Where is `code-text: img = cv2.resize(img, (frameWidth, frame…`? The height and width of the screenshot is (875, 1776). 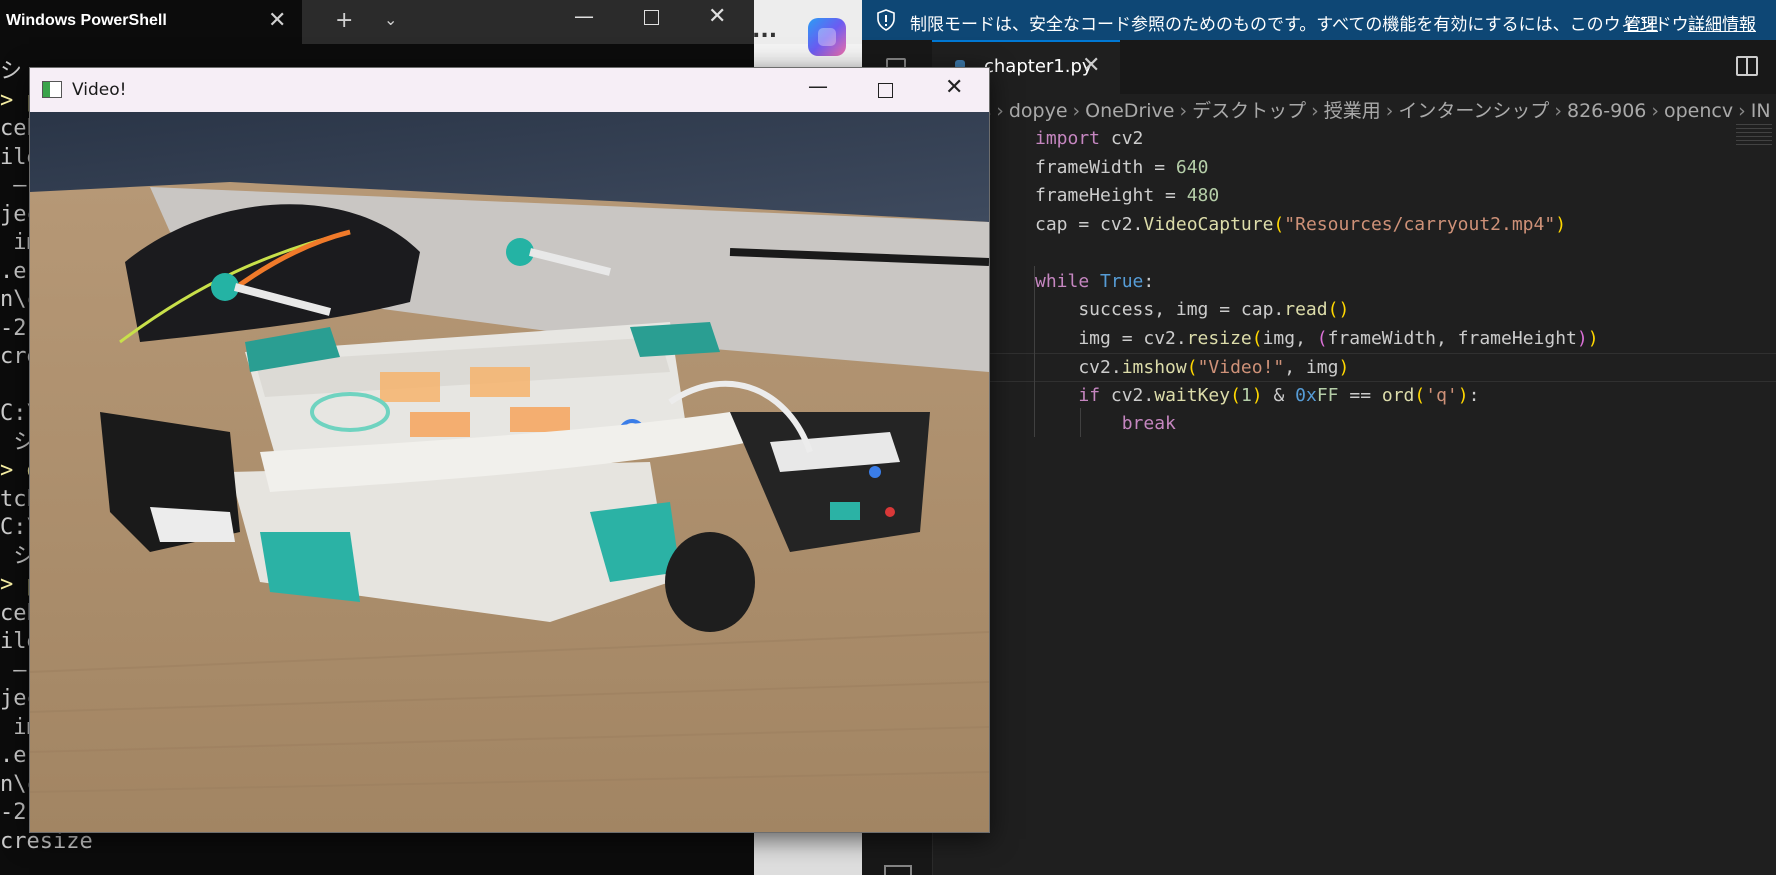
code-text: img = cv2.resize(img, (frameWidth, frame… is located at coordinates (1317, 338).